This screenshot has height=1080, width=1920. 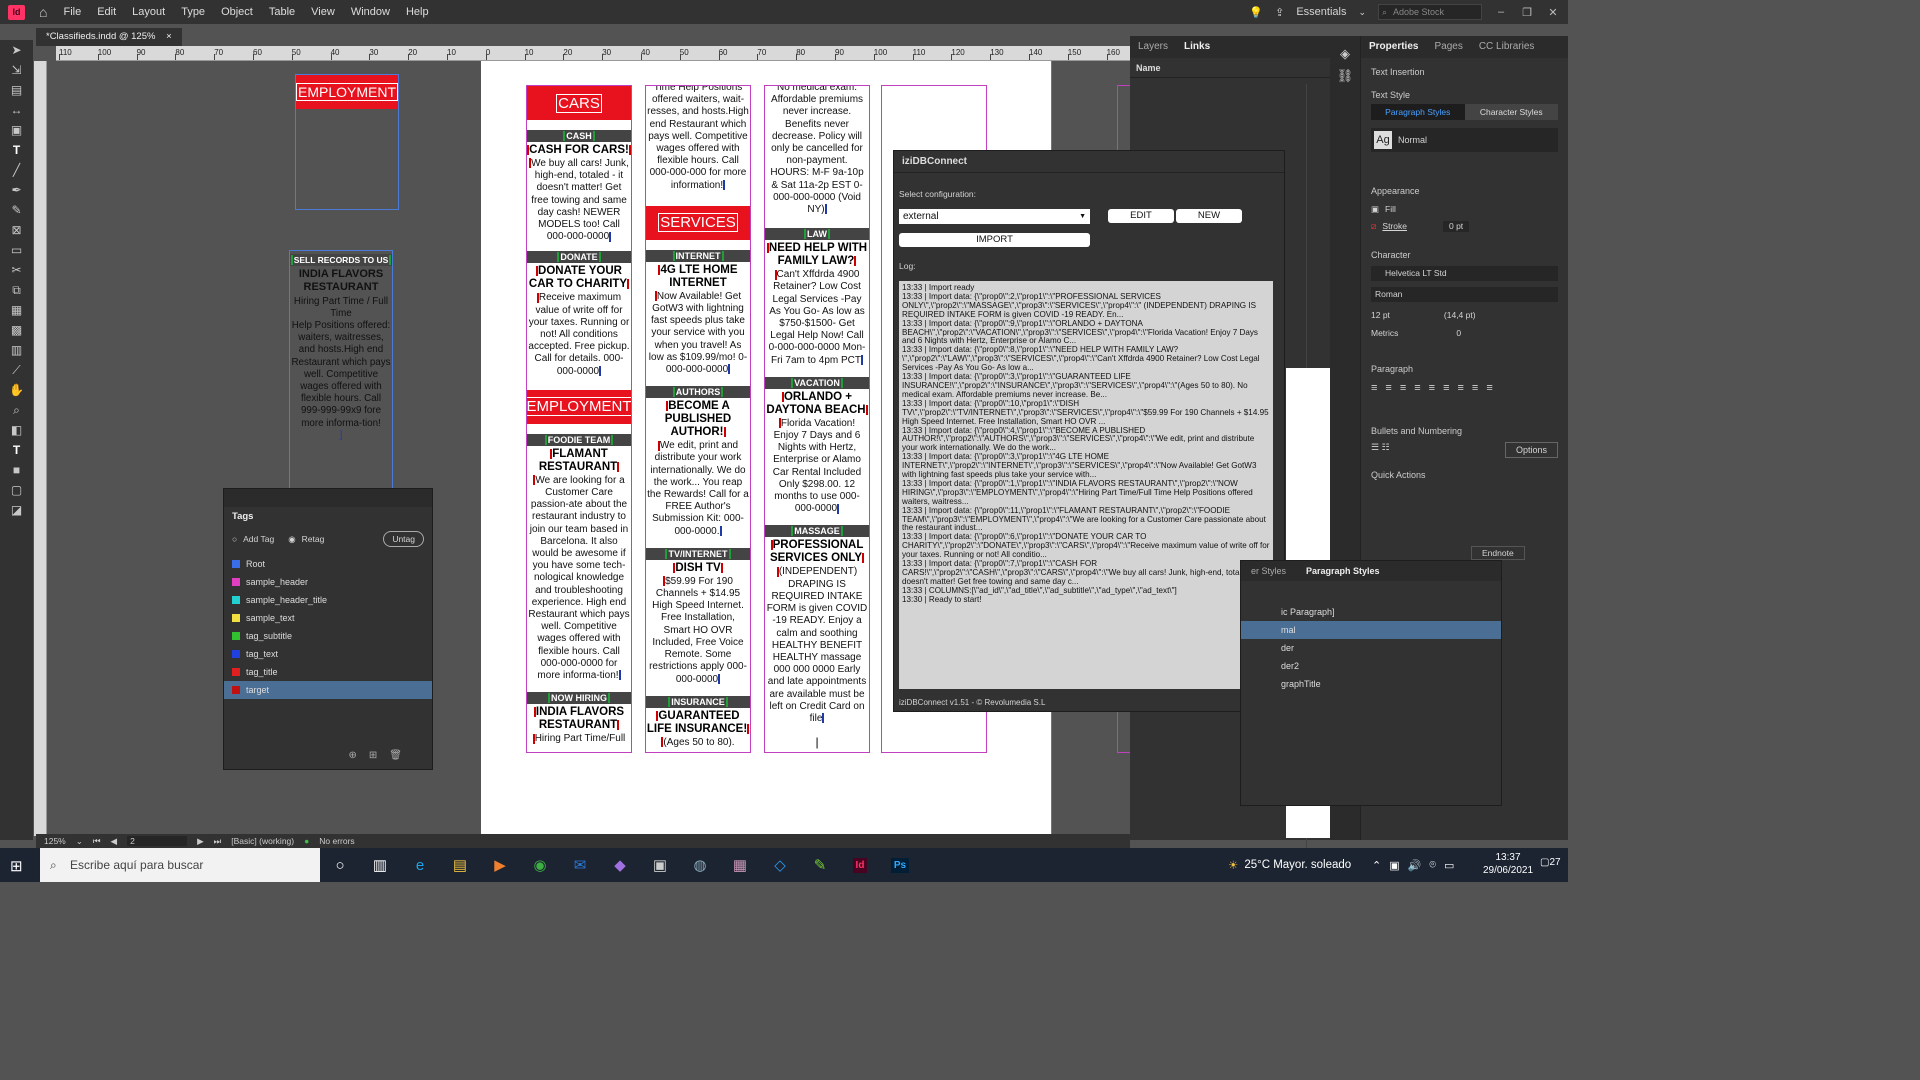 I want to click on photoshop-taskbar-icon: Ps, so click(x=900, y=865).